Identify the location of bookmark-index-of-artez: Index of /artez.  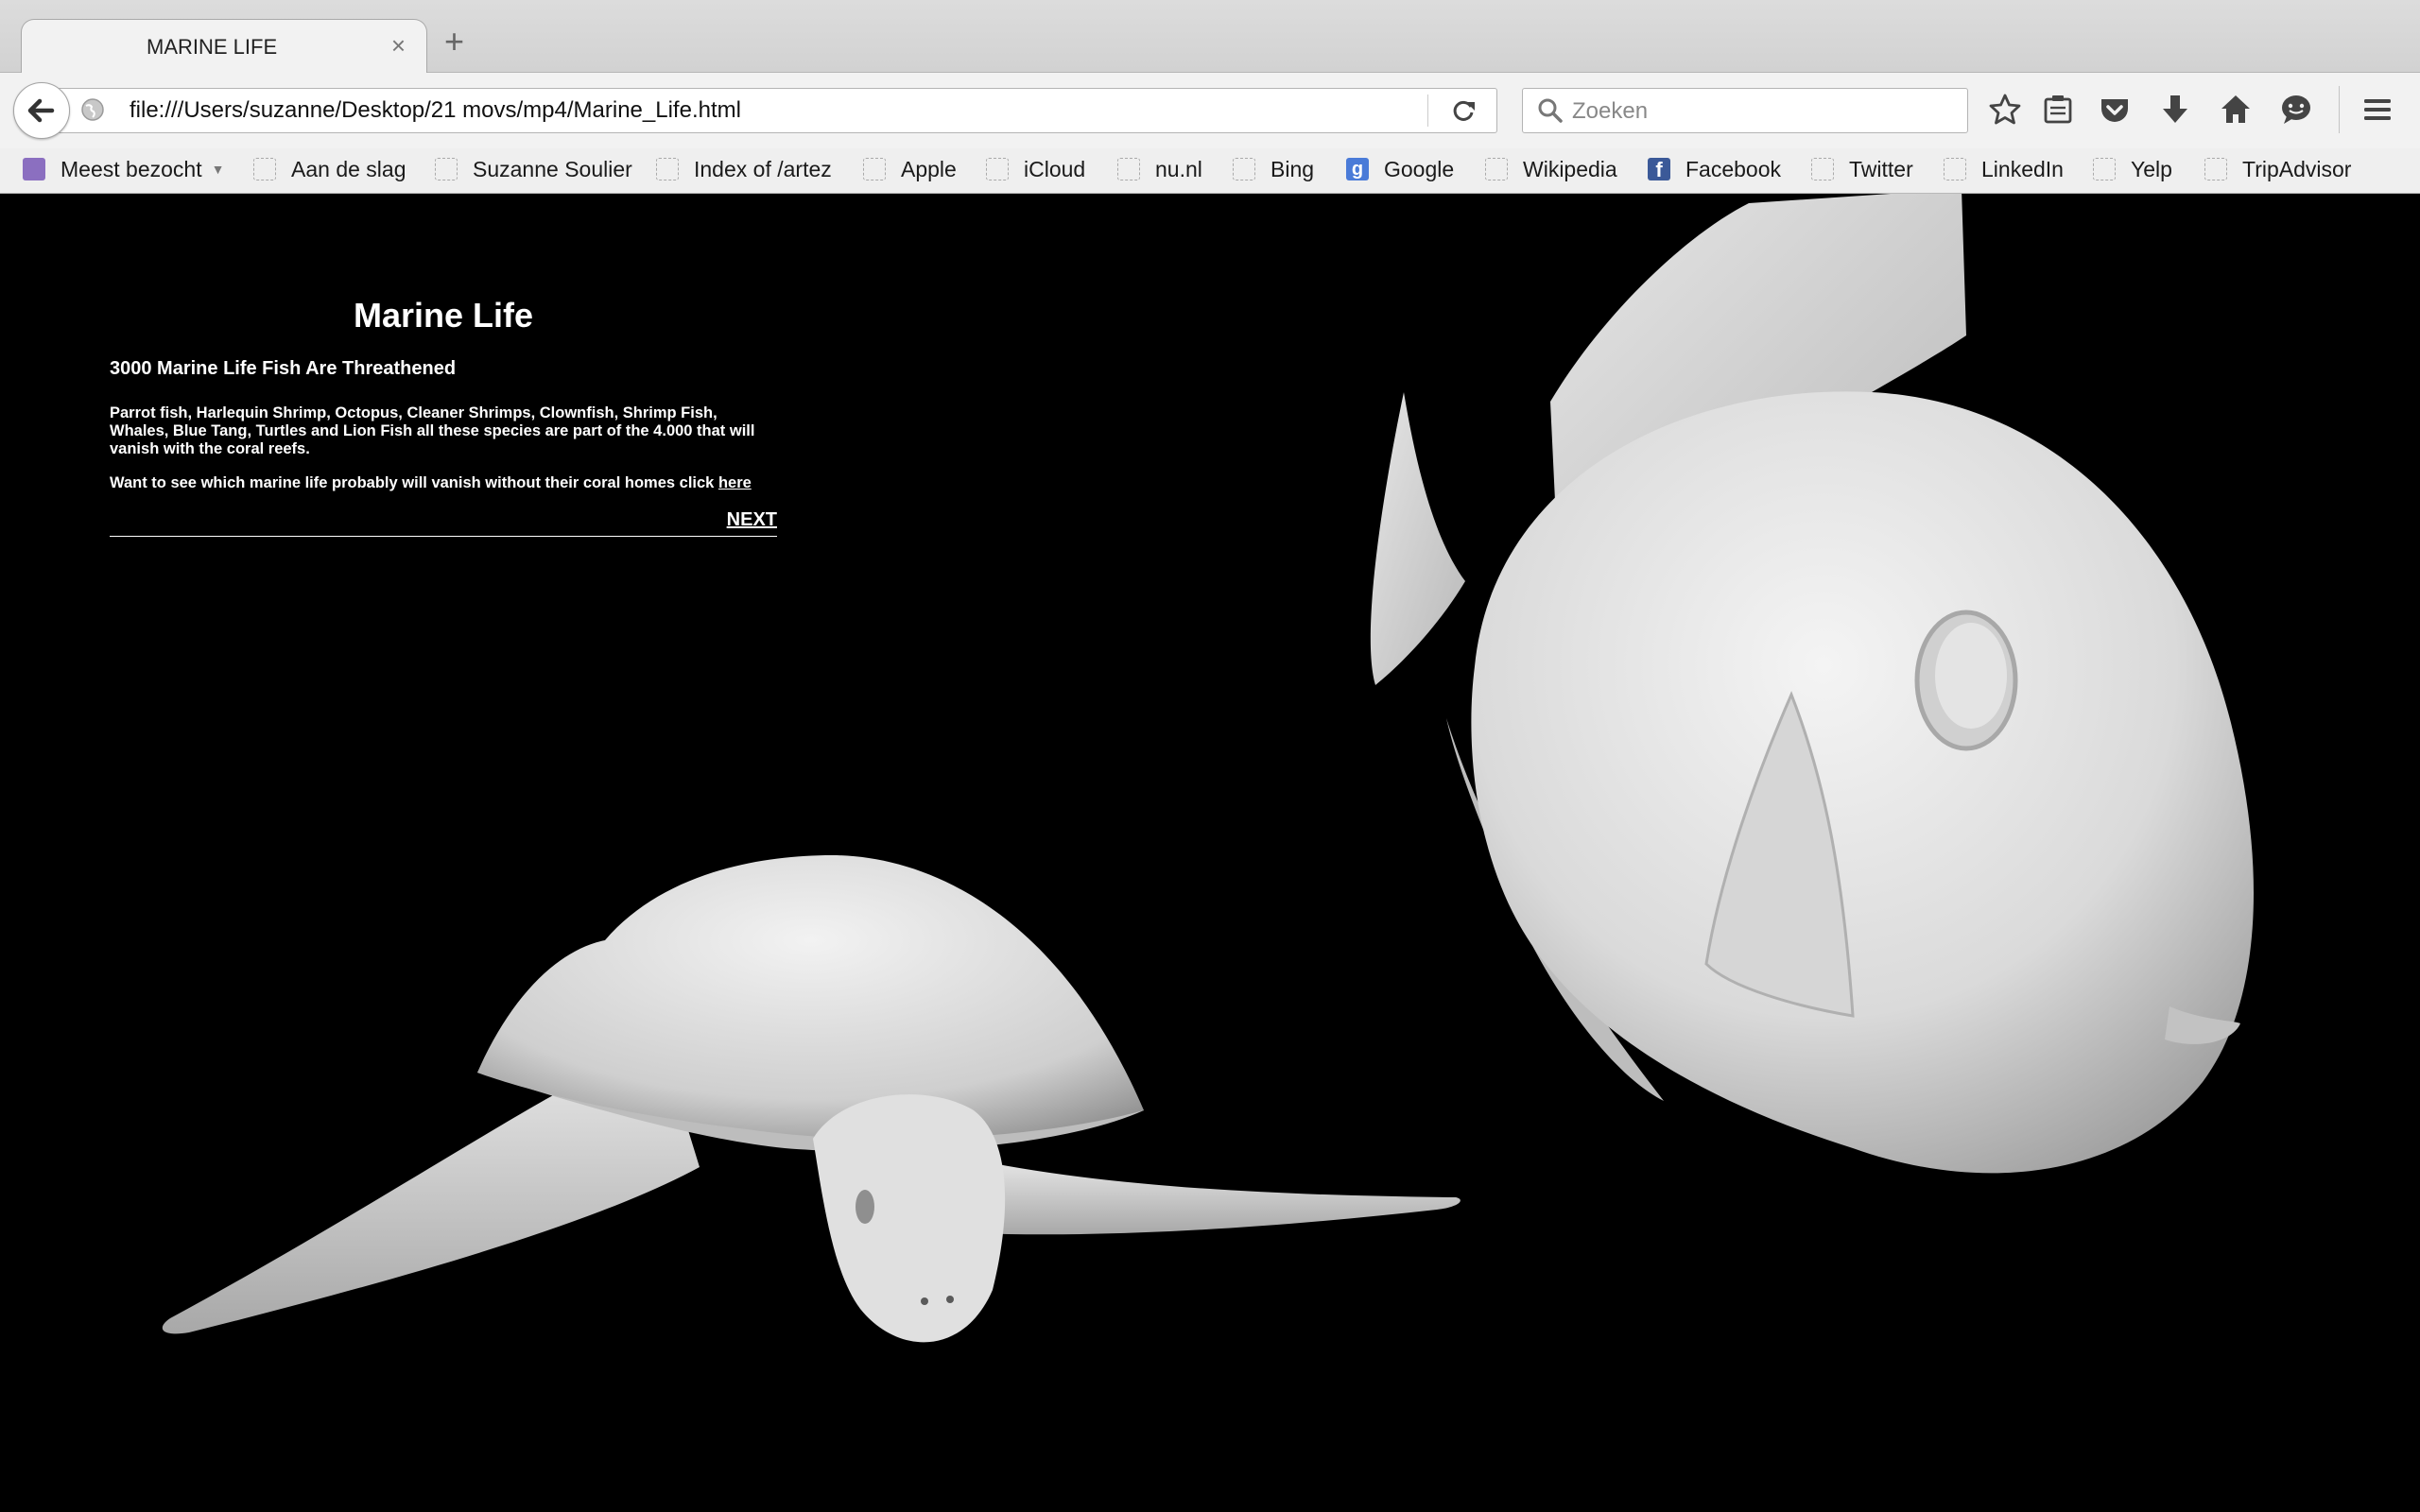
(744, 169).